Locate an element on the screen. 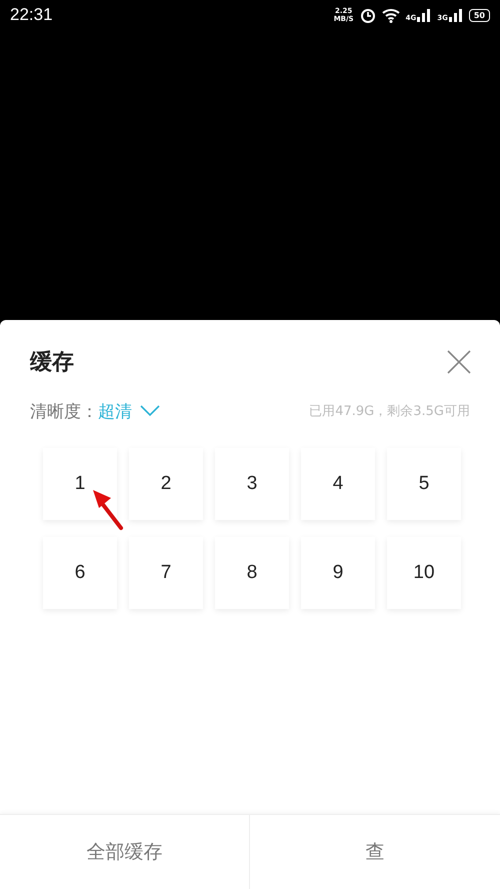  episode-button: 8 is located at coordinates (252, 573).